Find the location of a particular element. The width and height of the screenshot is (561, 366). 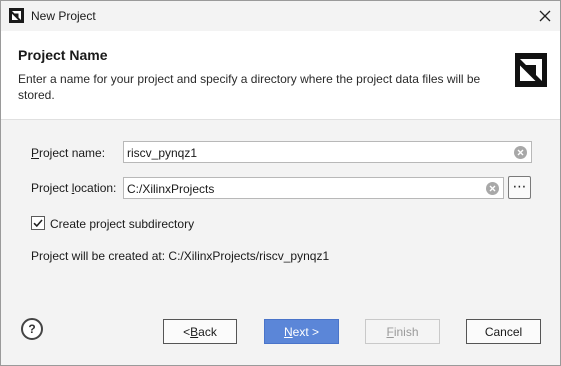

project-name-value: riscv_pynqz1 is located at coordinates (162, 153).